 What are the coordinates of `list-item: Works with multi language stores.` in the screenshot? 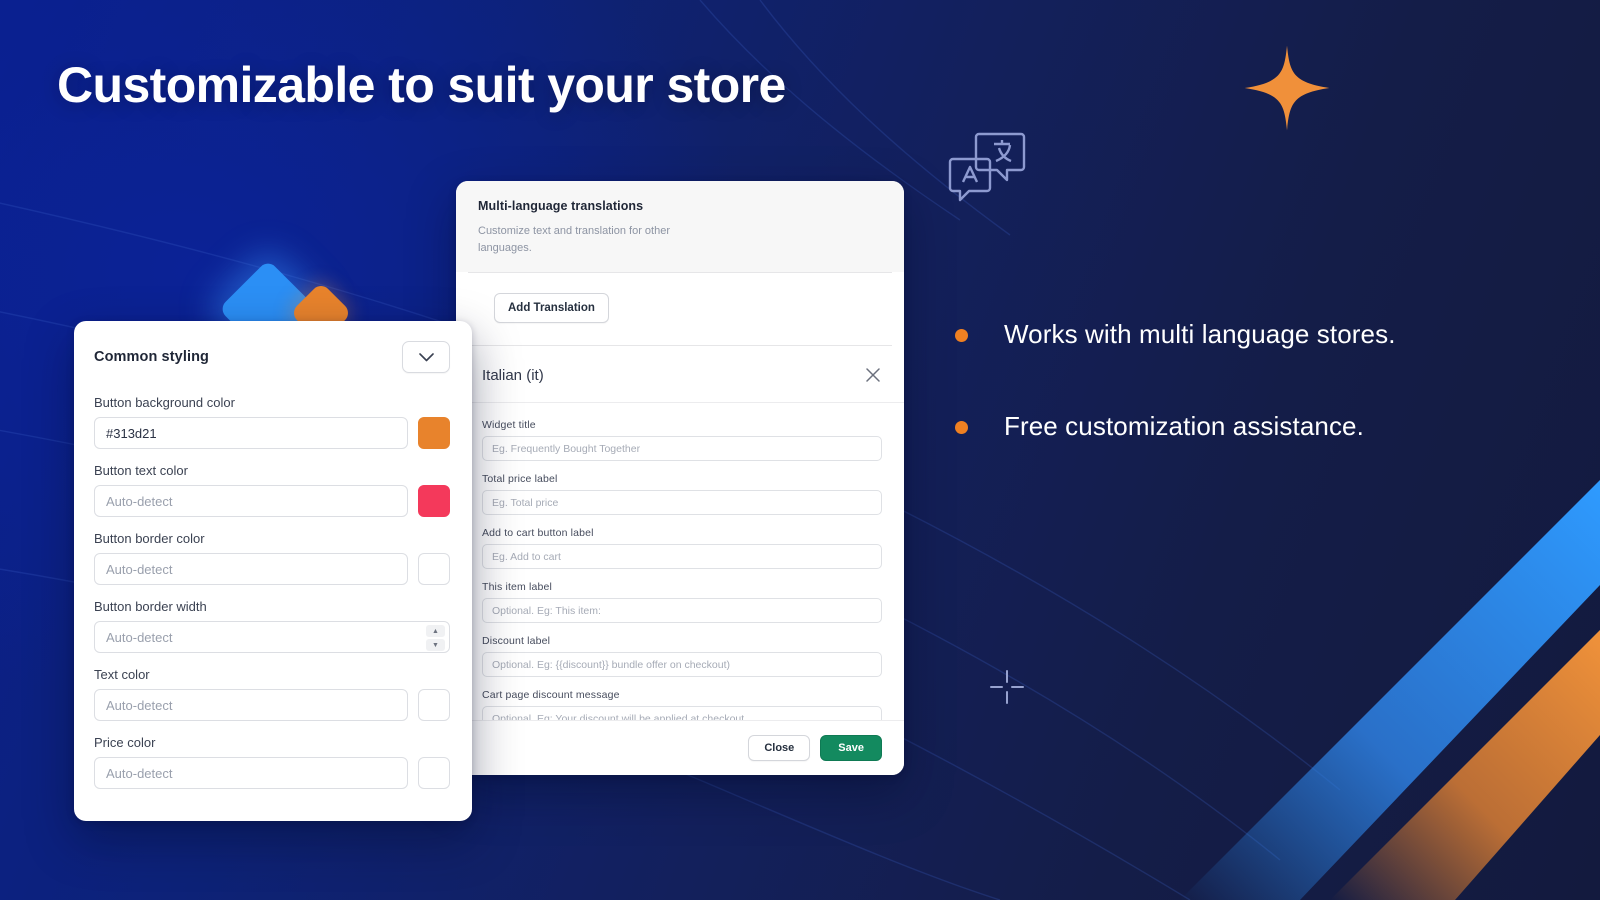 It's located at (1255, 335).